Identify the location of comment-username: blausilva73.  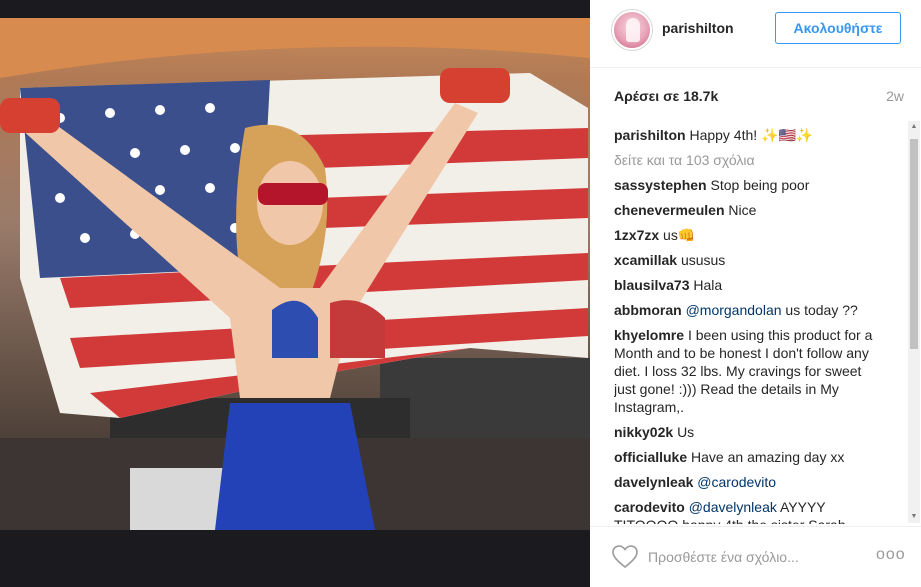
(652, 285).